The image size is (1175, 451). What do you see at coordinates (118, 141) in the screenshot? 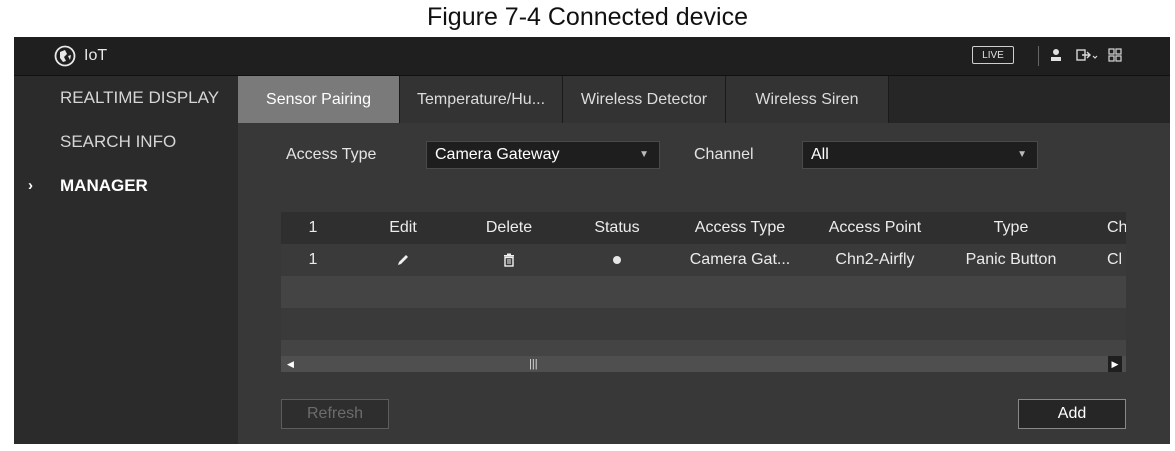
I see `sidebar-item-label: SEARCH INFO` at bounding box center [118, 141].